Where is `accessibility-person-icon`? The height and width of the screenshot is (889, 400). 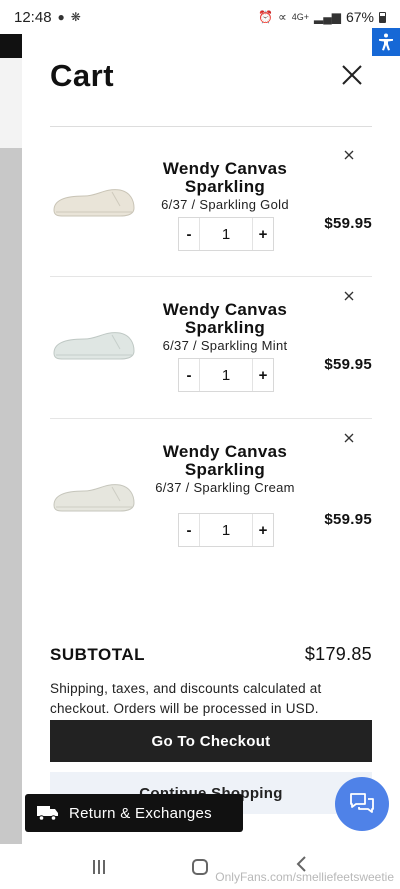 accessibility-person-icon is located at coordinates (386, 42).